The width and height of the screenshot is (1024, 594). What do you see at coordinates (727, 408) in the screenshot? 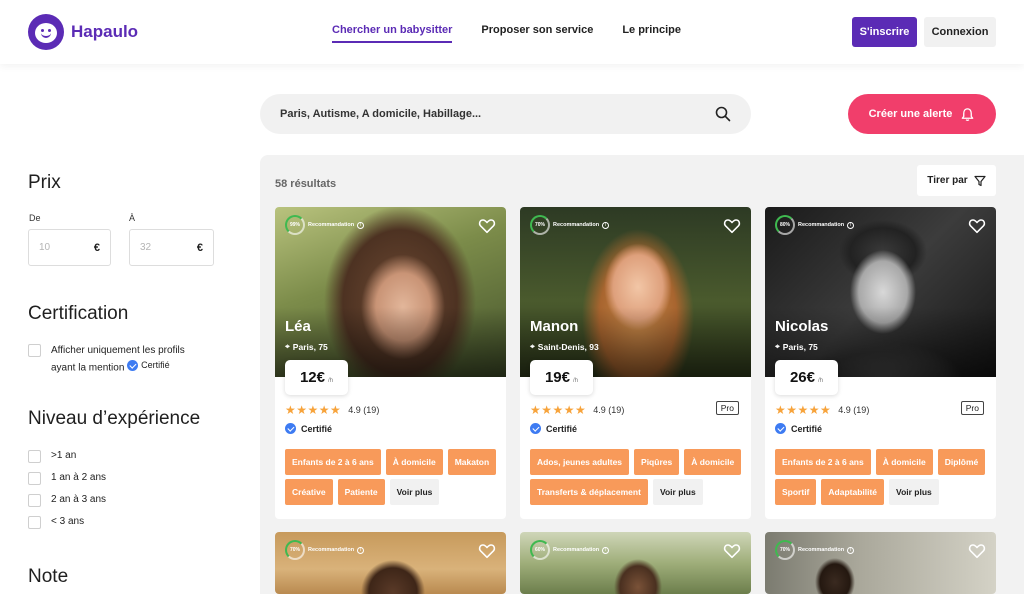
I see `pro-badge: Pro` at bounding box center [727, 408].